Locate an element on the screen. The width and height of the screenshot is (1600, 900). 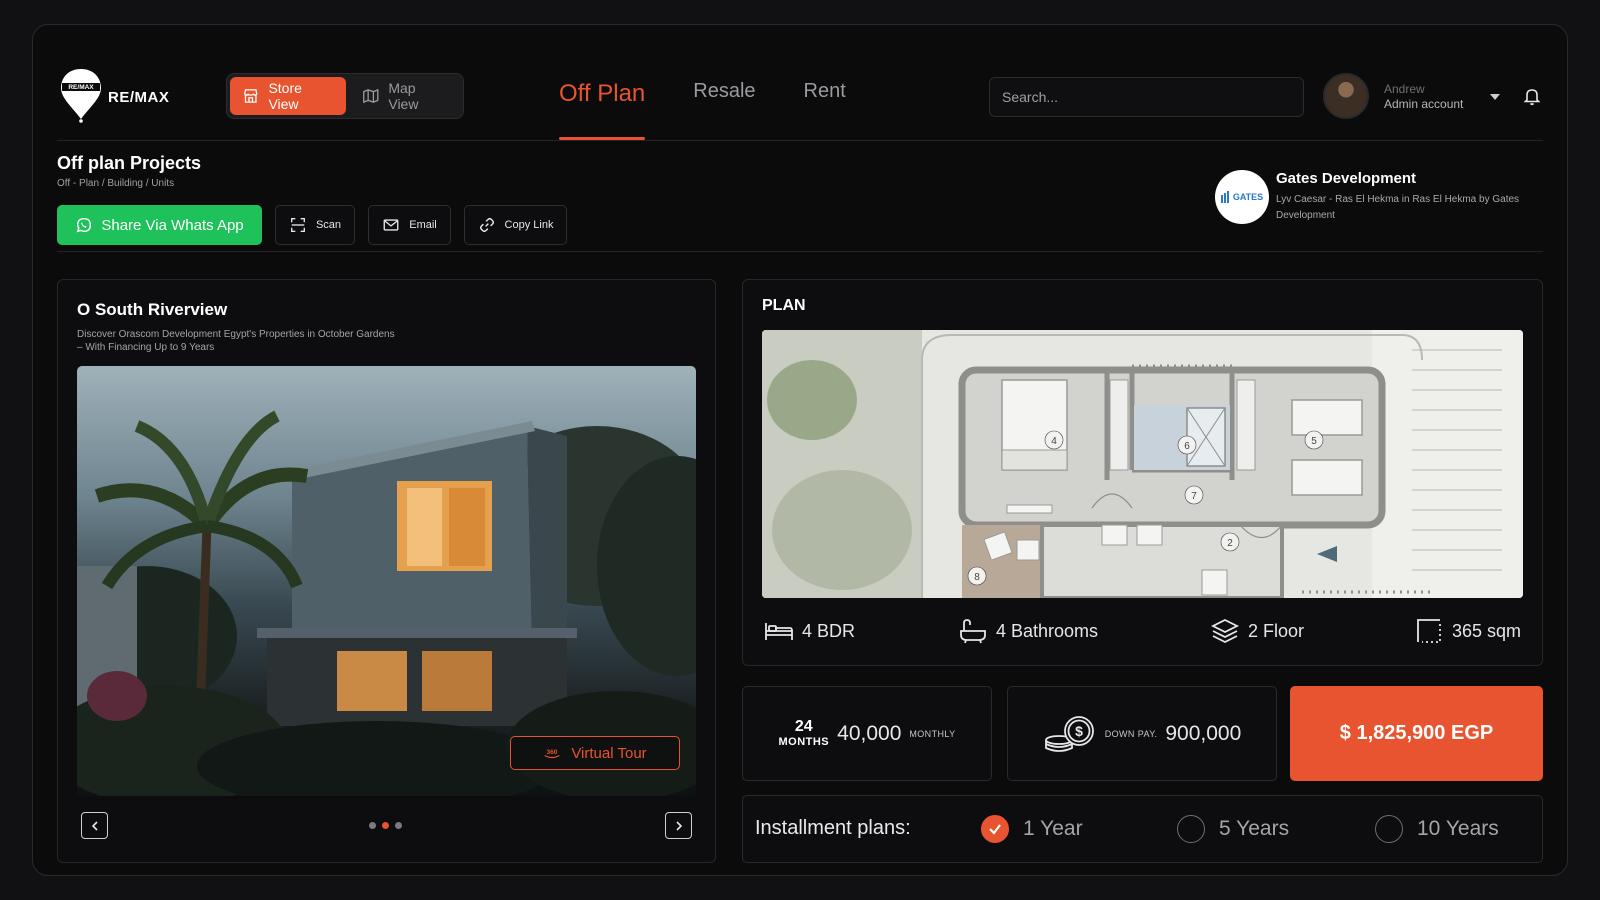
developer-logo-text: GATES is located at coordinates (1248, 197).